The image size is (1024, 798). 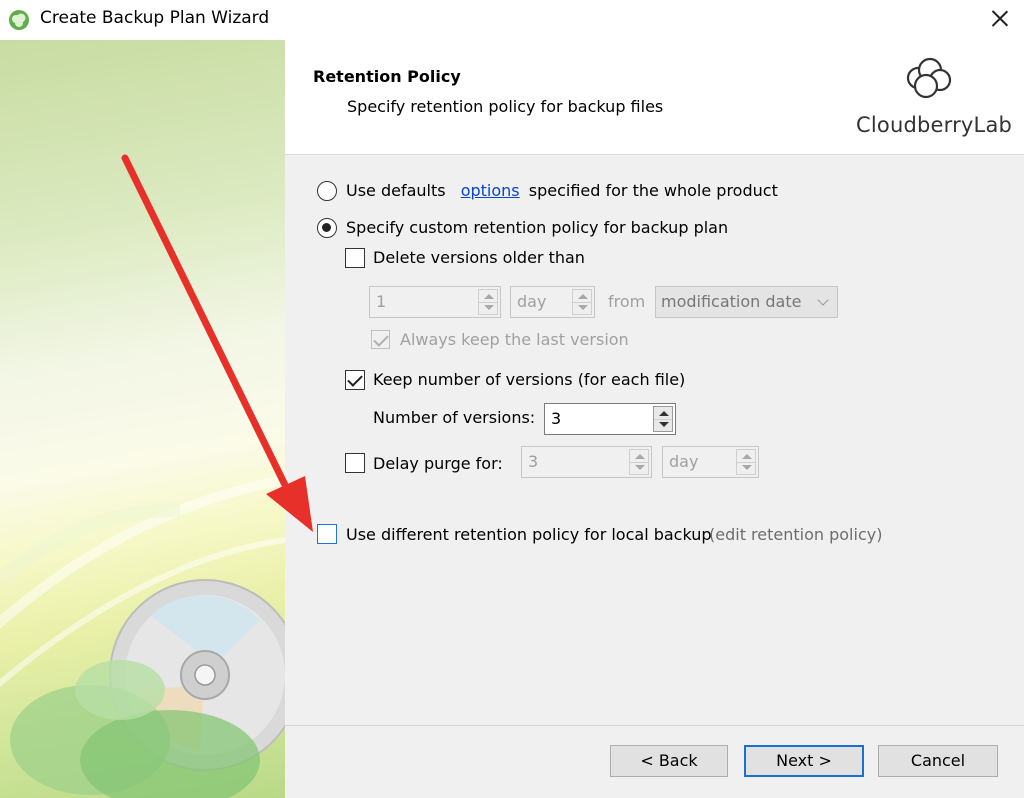 What do you see at coordinates (552, 302) in the screenshot?
I see `delete-unit-spinner: day` at bounding box center [552, 302].